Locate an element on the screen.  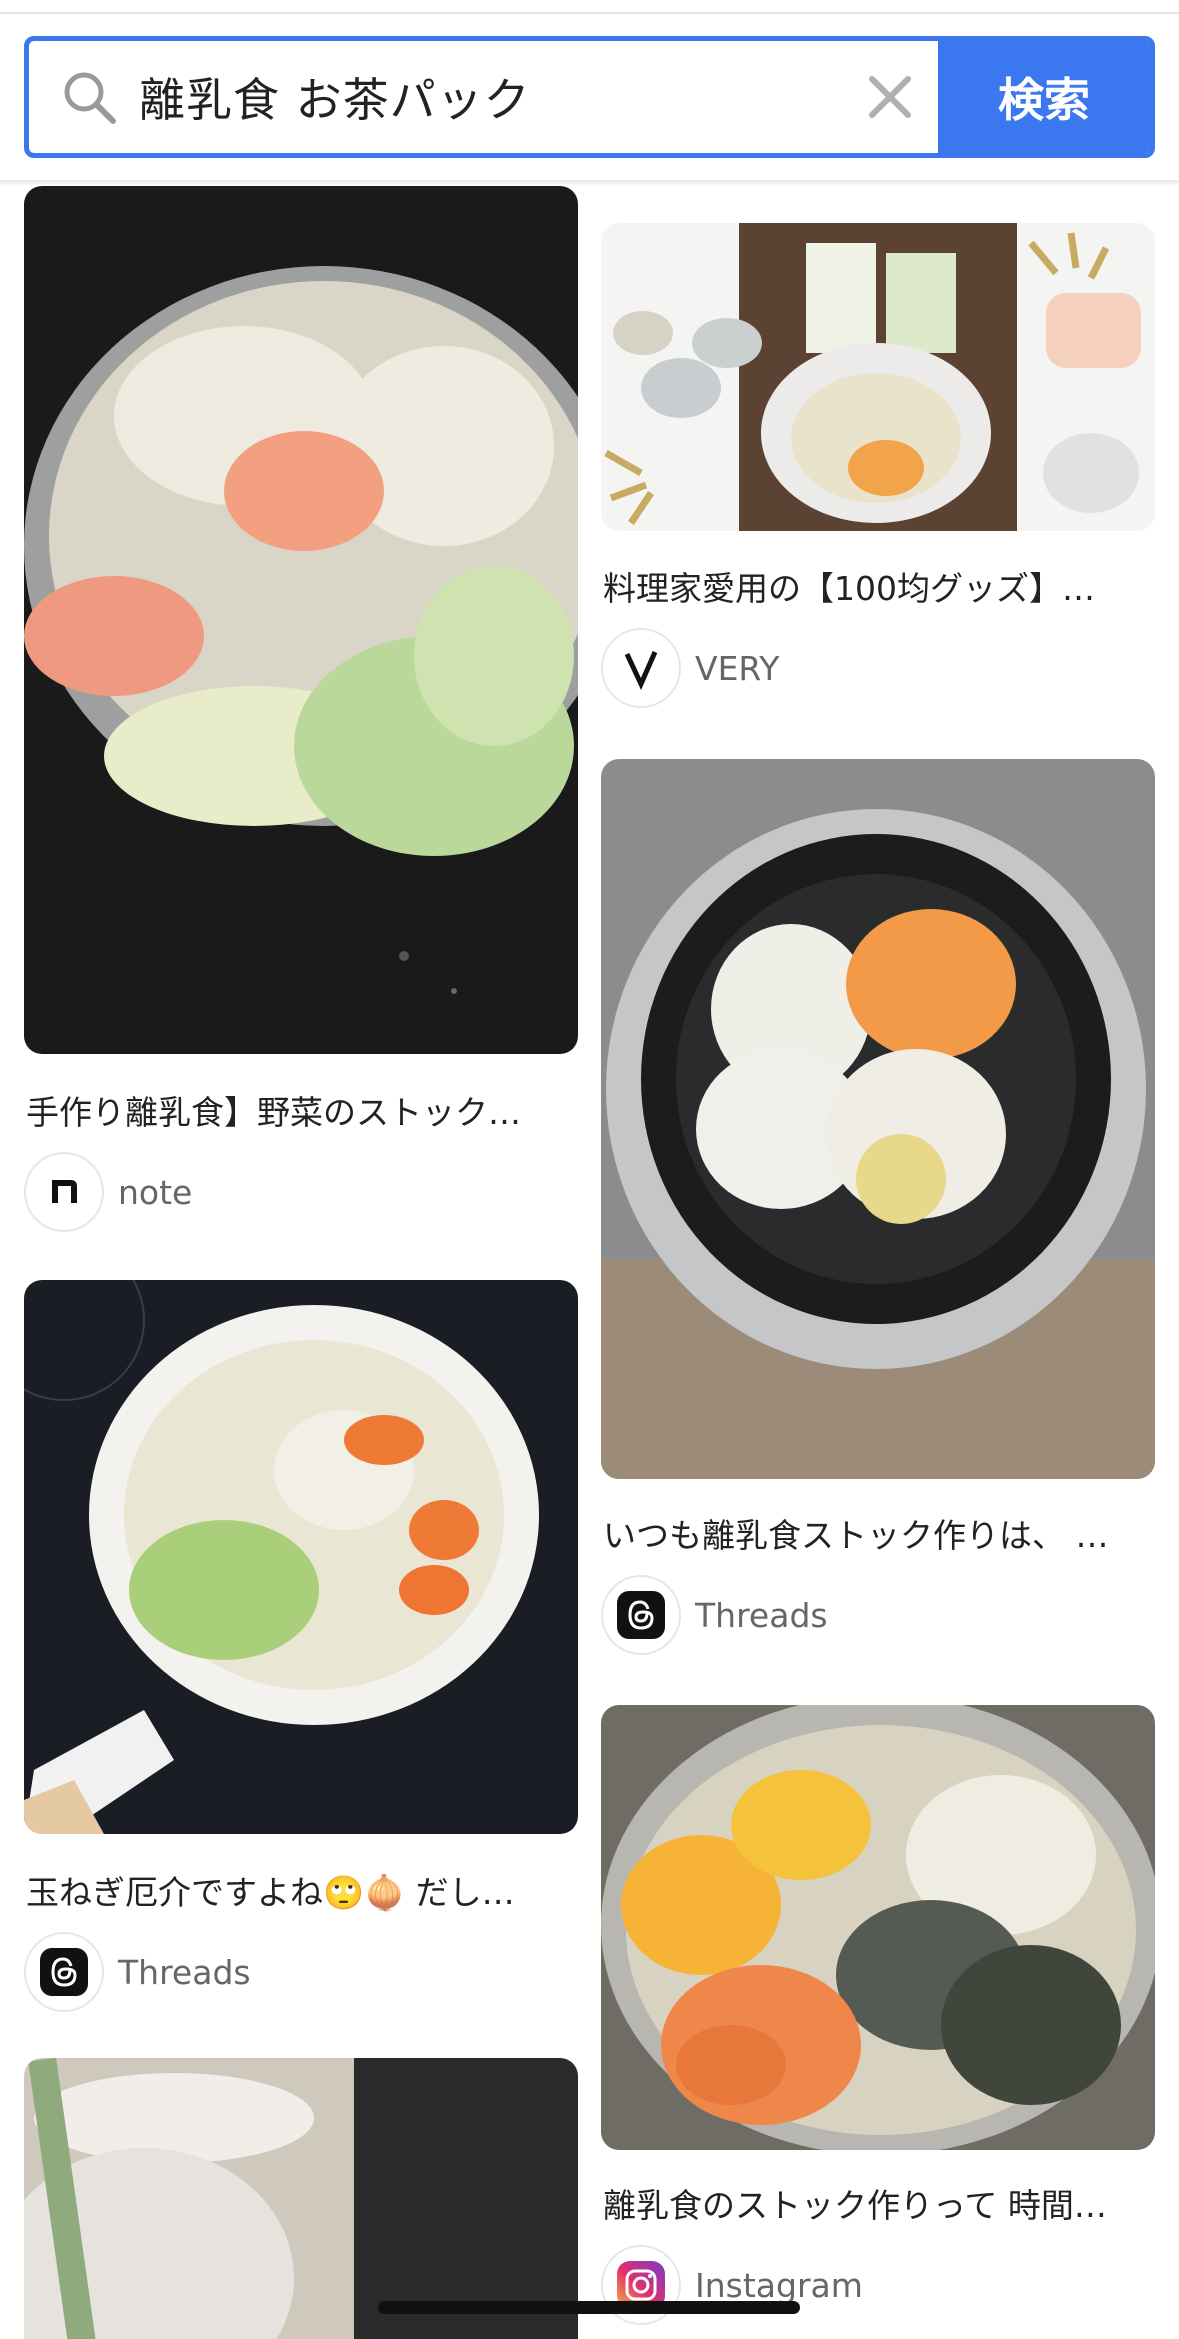
search-bar: 離乳食 お茶パック 検索 is located at coordinates (589, 97).